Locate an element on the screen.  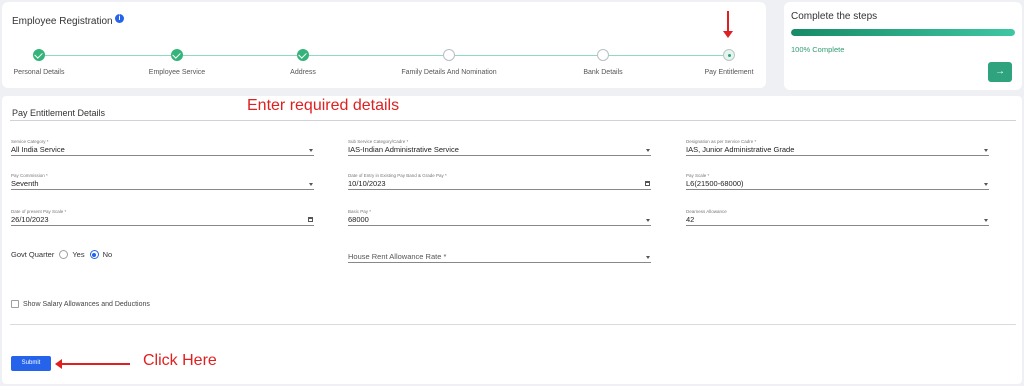
annotation-arrow-down-icon is located at coordinates (728, 24).